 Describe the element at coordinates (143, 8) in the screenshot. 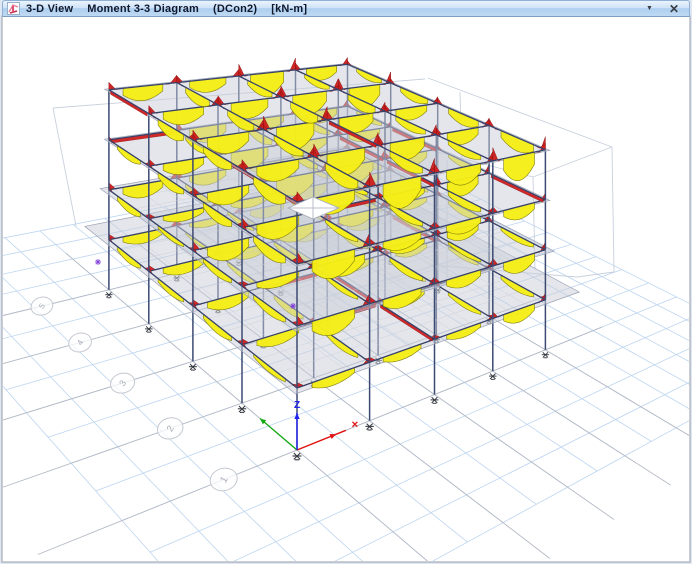

I see `diagram-type-label: Moment 3-3 Diagram` at that location.